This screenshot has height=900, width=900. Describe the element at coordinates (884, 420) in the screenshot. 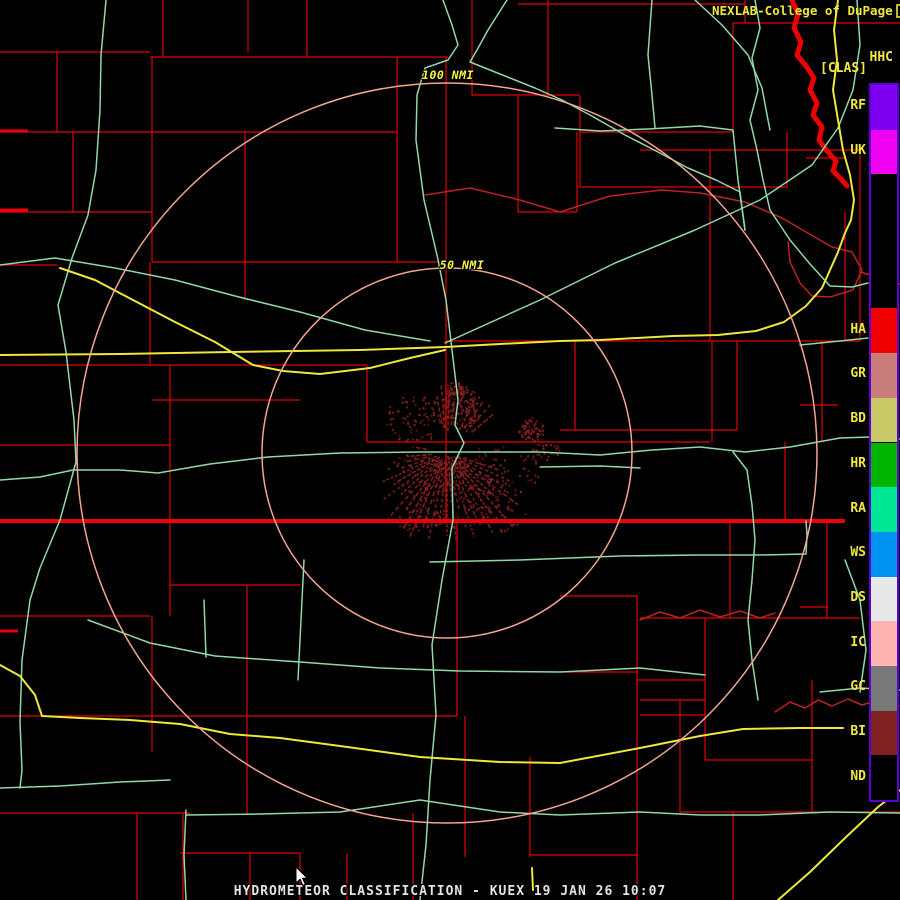

I see `legend-slot-BD` at that location.